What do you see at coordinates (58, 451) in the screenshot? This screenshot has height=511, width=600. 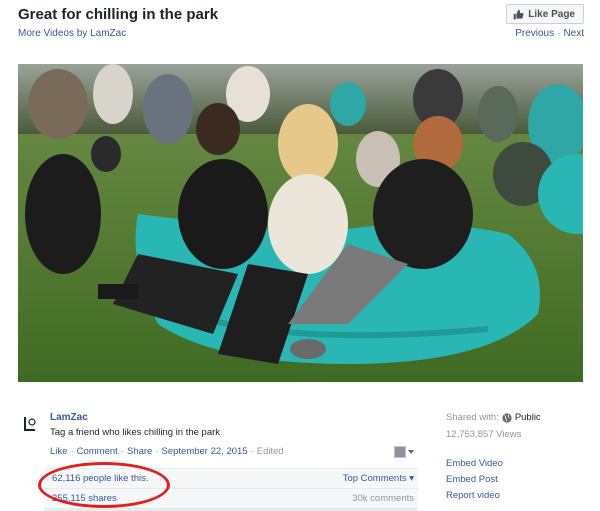 I see `like-link: Like` at bounding box center [58, 451].